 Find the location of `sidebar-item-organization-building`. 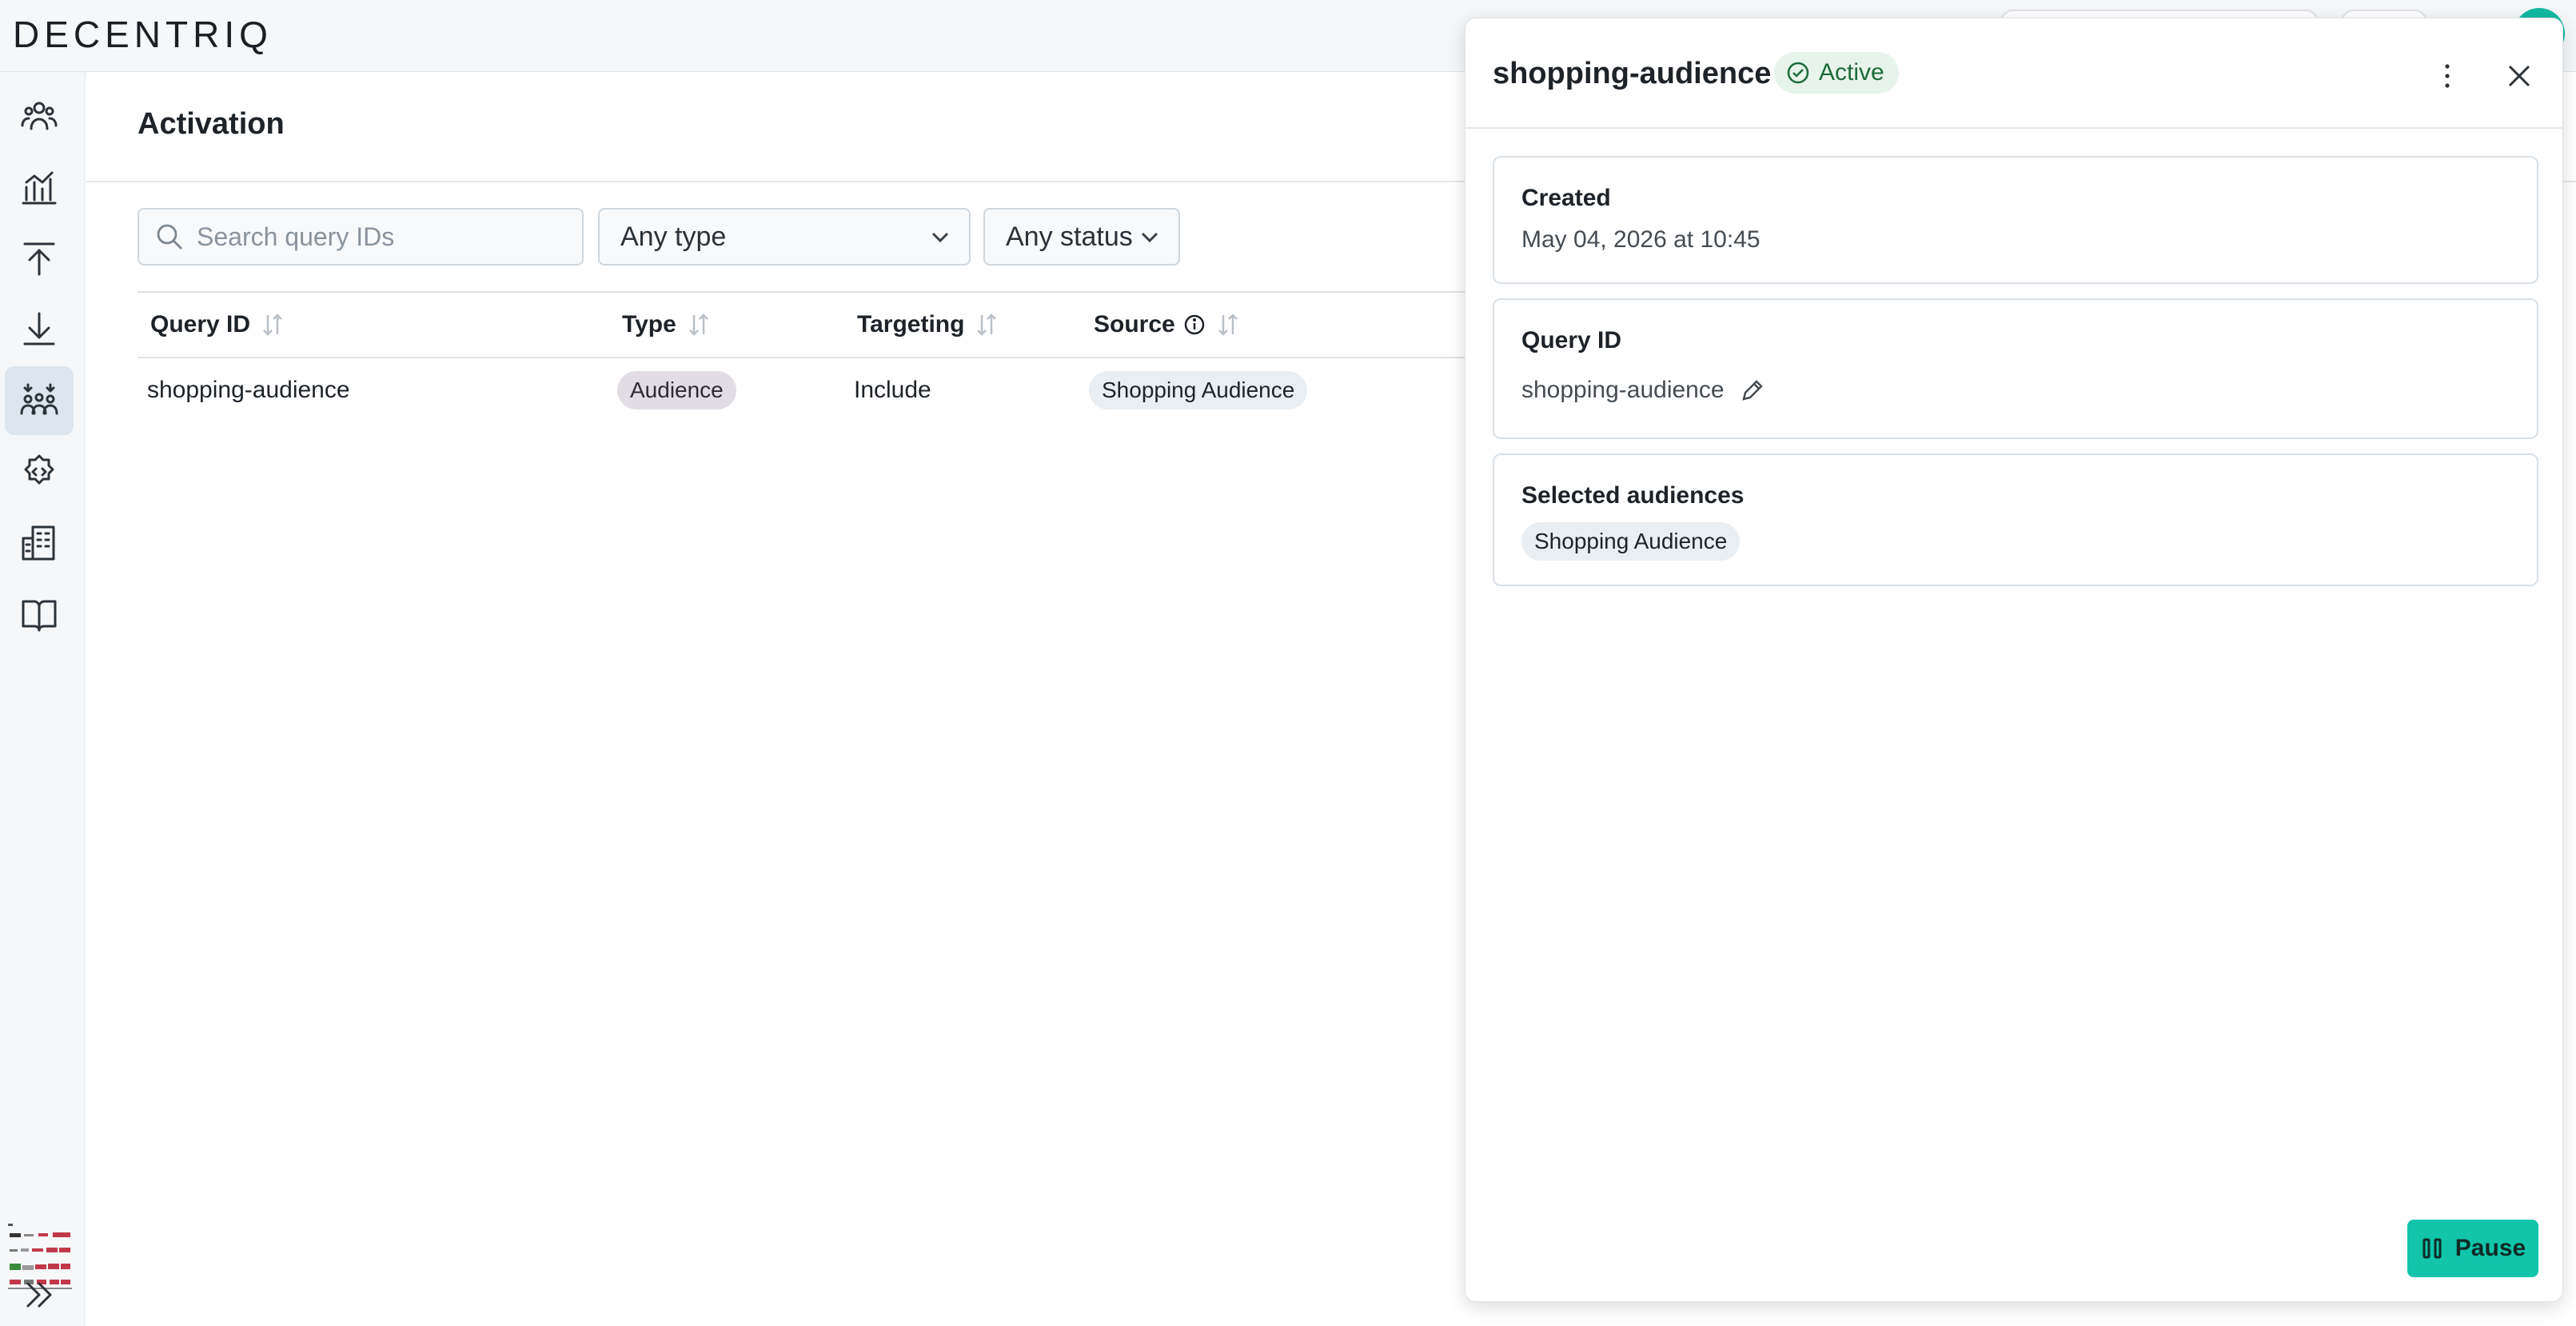

sidebar-item-organization-building is located at coordinates (39, 543).